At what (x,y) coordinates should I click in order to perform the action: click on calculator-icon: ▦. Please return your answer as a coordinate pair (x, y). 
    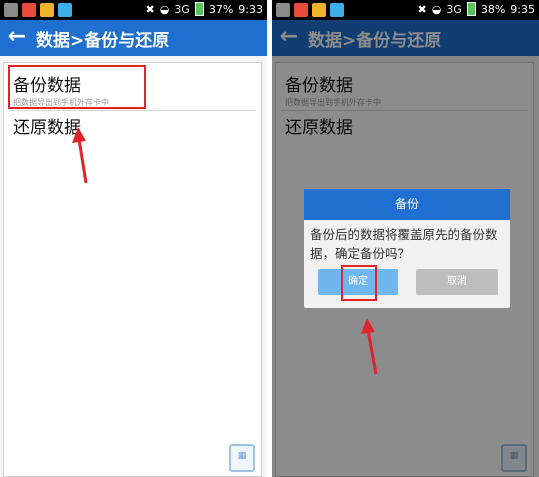
    Looking at the image, I should click on (242, 458).